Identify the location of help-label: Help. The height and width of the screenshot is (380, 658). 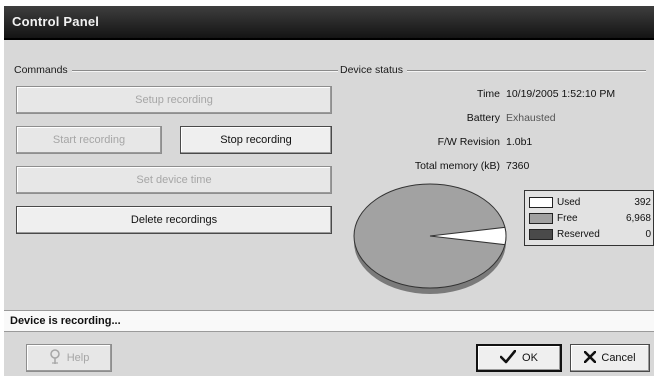
(78, 358).